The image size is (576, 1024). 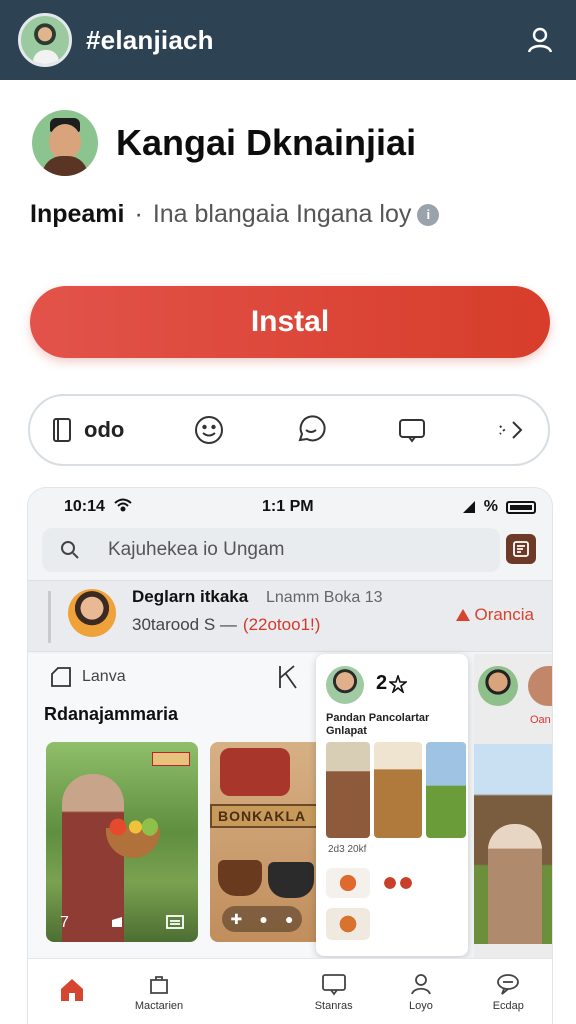 I want to click on tab-ecdap: Ecdap, so click(x=508, y=991).